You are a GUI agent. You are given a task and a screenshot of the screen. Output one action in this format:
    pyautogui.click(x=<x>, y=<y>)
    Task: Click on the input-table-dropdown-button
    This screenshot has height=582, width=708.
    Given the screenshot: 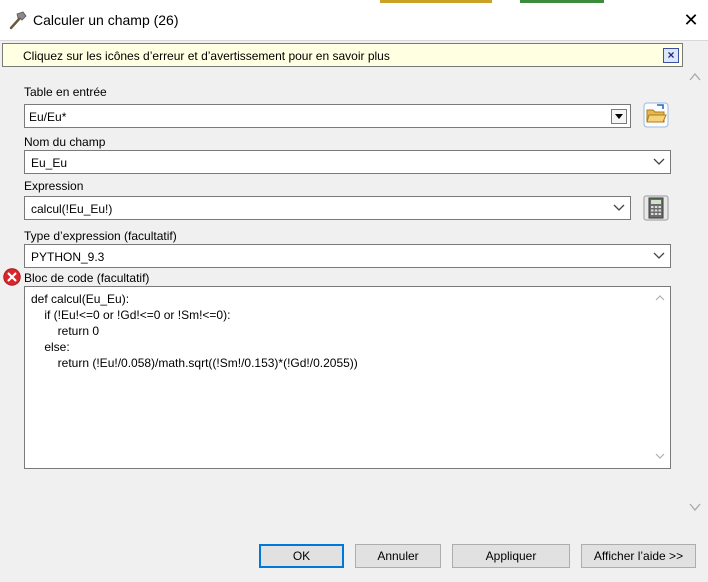 What is the action you would take?
    pyautogui.click(x=619, y=116)
    